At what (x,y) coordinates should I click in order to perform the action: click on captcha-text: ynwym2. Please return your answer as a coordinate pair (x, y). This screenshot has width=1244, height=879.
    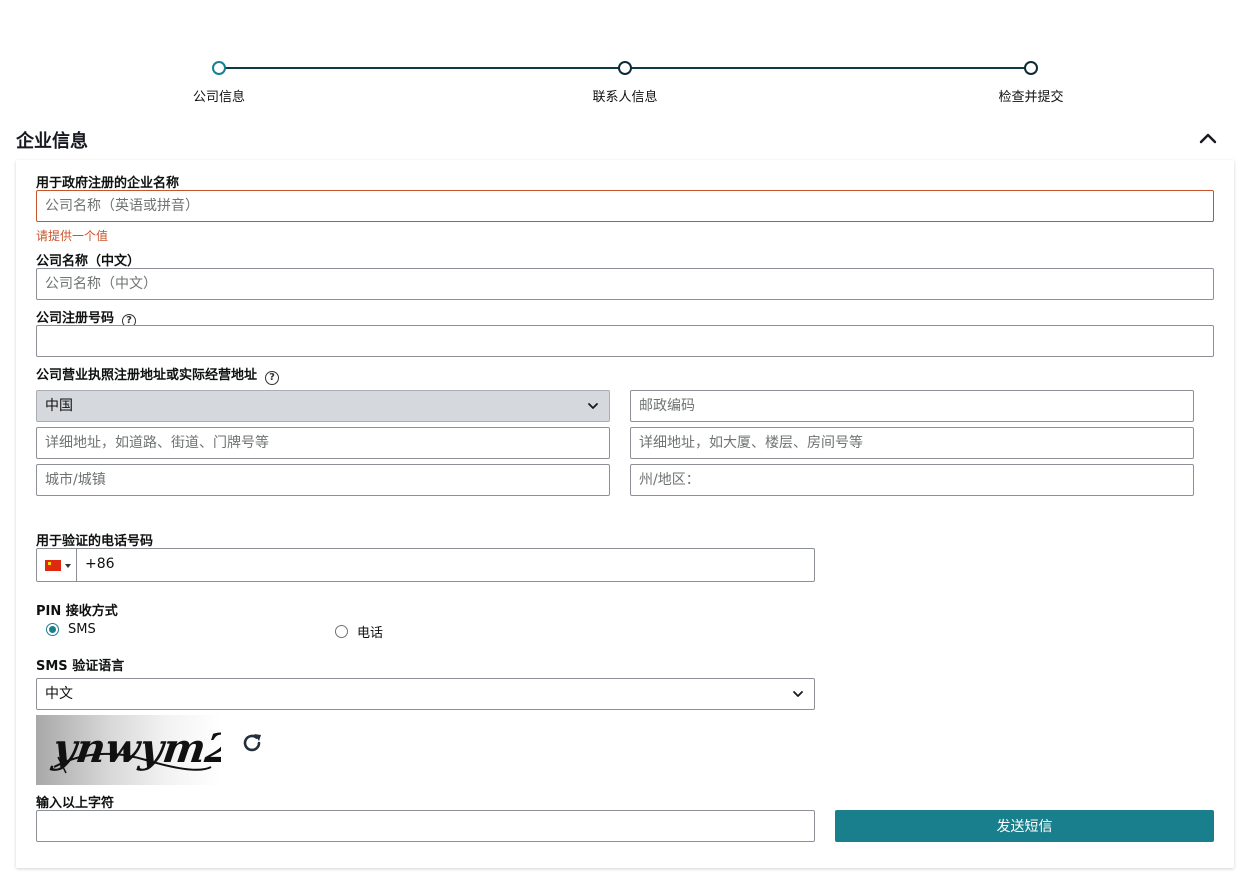
    Looking at the image, I should click on (135, 748).